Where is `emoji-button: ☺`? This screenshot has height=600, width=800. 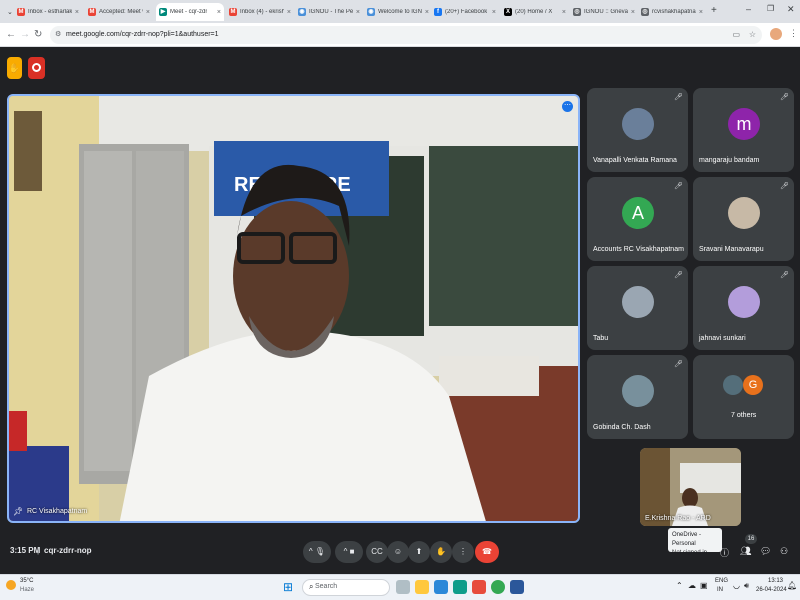 emoji-button: ☺ is located at coordinates (398, 552).